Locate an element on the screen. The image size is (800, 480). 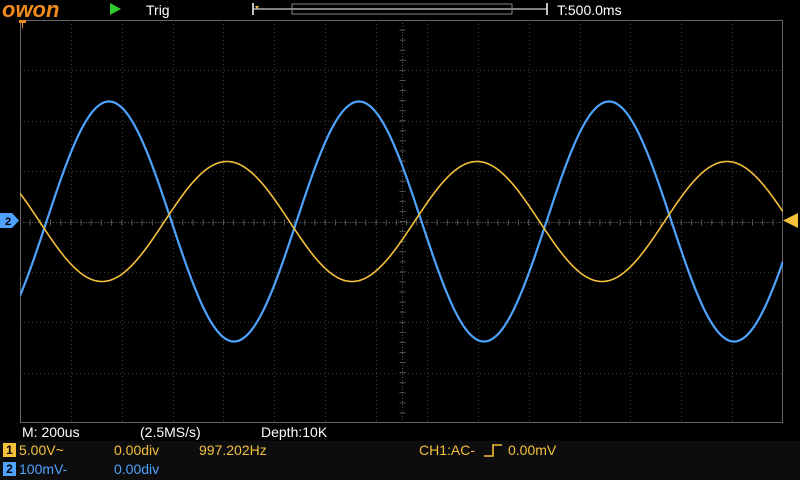
top-bar: owon Trig T:500.0ms is located at coordinates (400, 11).